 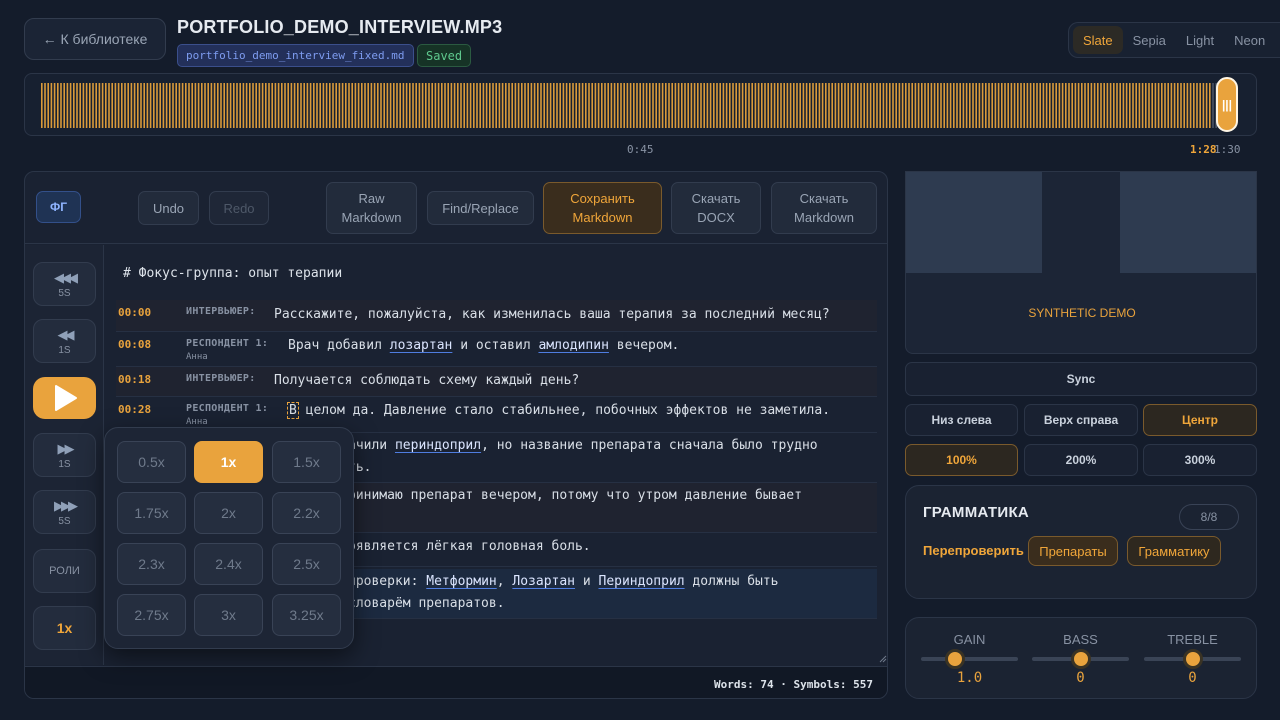 What do you see at coordinates (469, 547) in the screenshot?
I see `utterance-text: оявляется лёгкая головная боль.` at bounding box center [469, 547].